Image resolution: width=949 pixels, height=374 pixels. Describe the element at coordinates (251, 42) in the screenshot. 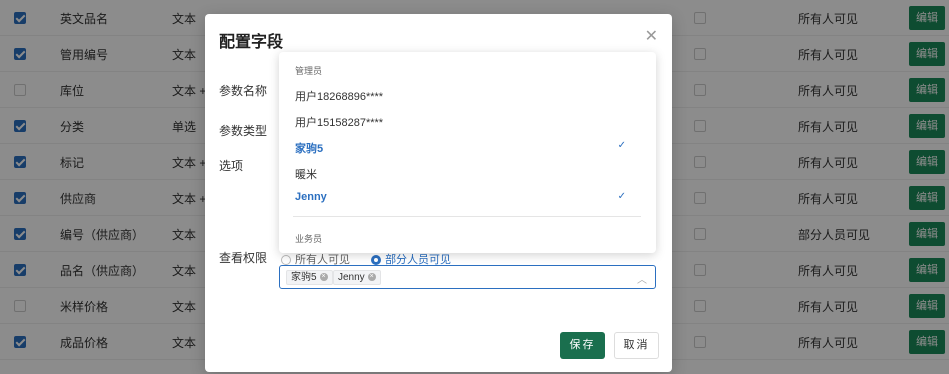

I see `modal-title: 配置字段` at that location.